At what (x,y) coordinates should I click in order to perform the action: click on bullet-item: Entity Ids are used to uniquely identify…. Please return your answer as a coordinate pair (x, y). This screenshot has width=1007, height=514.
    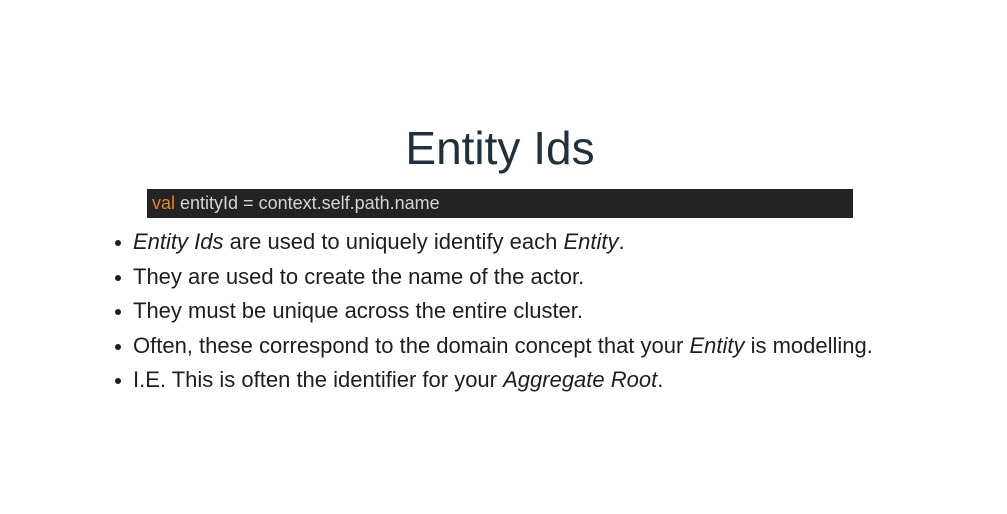
    Looking at the image, I should click on (493, 242).